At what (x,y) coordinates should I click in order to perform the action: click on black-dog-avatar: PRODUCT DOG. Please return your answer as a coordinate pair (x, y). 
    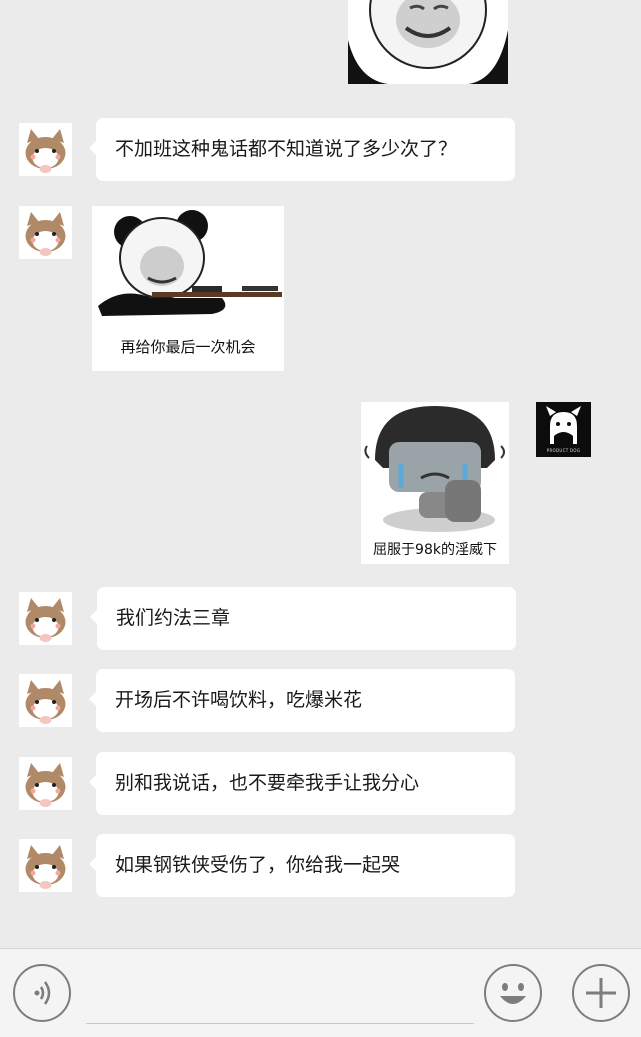
    Looking at the image, I should click on (563, 429).